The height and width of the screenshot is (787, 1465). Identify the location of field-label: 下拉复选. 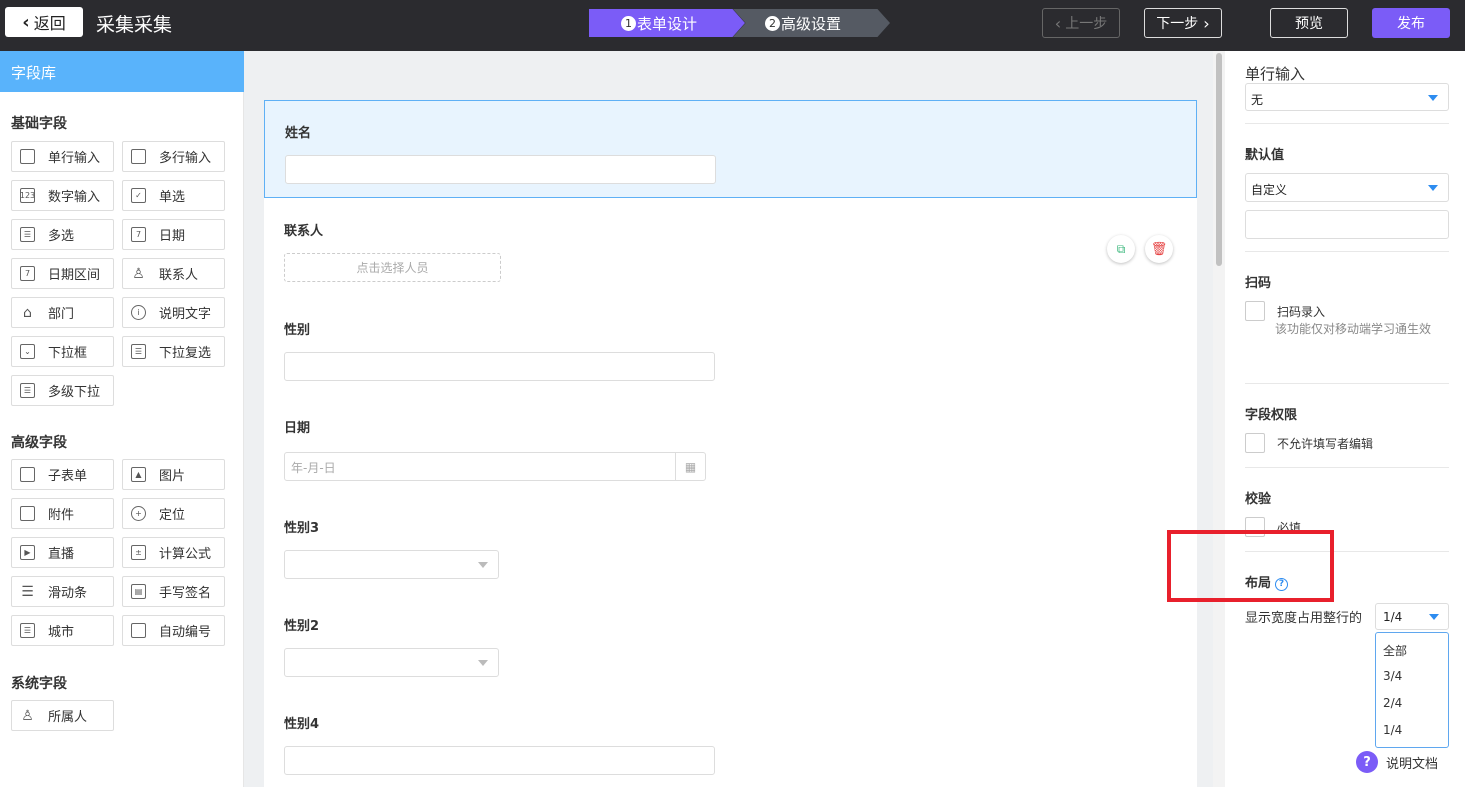
(185, 353).